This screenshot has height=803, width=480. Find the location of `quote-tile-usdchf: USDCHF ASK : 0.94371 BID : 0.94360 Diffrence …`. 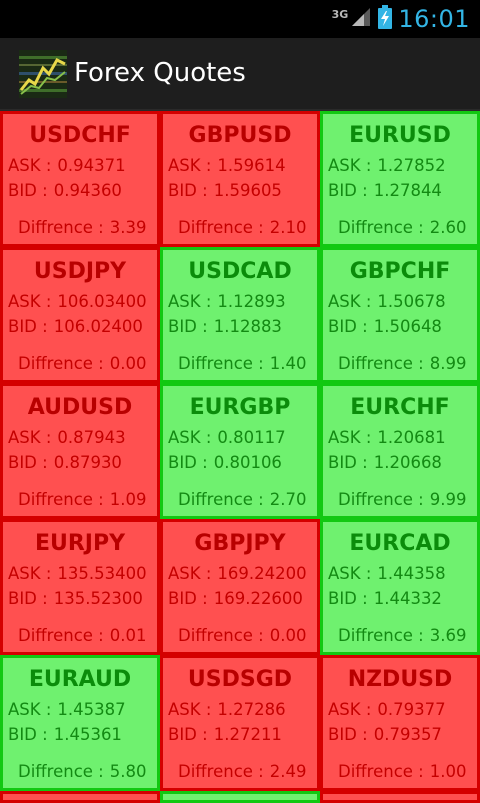

quote-tile-usdchf: USDCHF ASK : 0.94371 BID : 0.94360 Diffrence … is located at coordinates (80, 179).